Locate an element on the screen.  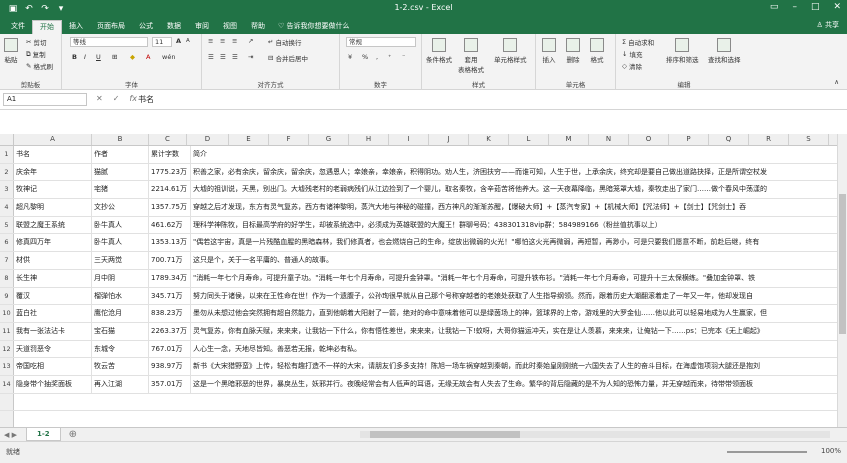
cell-b: 牧云苦 is located at coordinates (120, 366).